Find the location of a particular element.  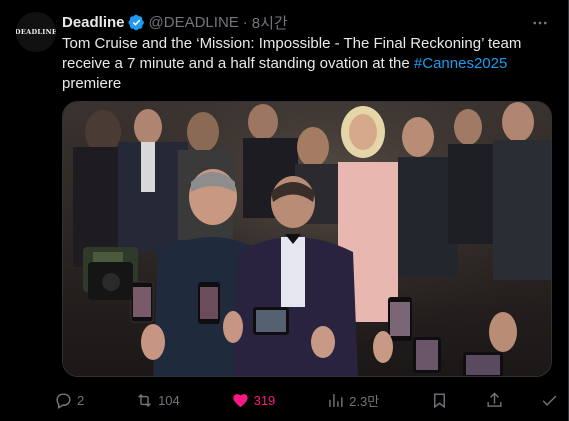

like-button: 319 is located at coordinates (253, 400).